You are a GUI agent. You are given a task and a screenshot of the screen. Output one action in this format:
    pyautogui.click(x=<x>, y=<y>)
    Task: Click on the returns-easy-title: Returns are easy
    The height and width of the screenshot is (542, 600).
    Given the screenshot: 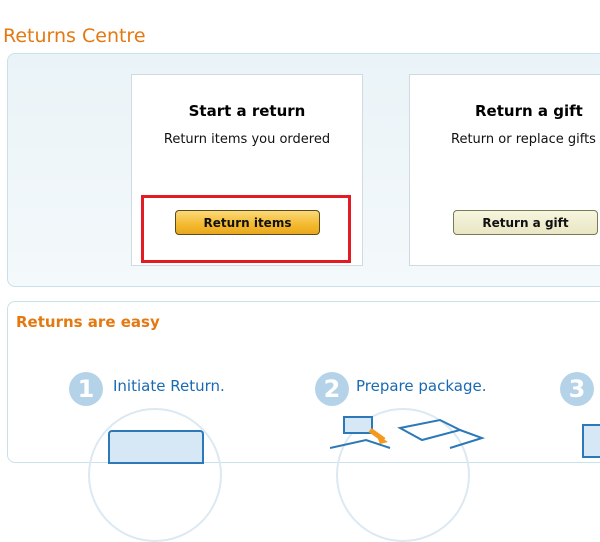 What is the action you would take?
    pyautogui.click(x=88, y=322)
    